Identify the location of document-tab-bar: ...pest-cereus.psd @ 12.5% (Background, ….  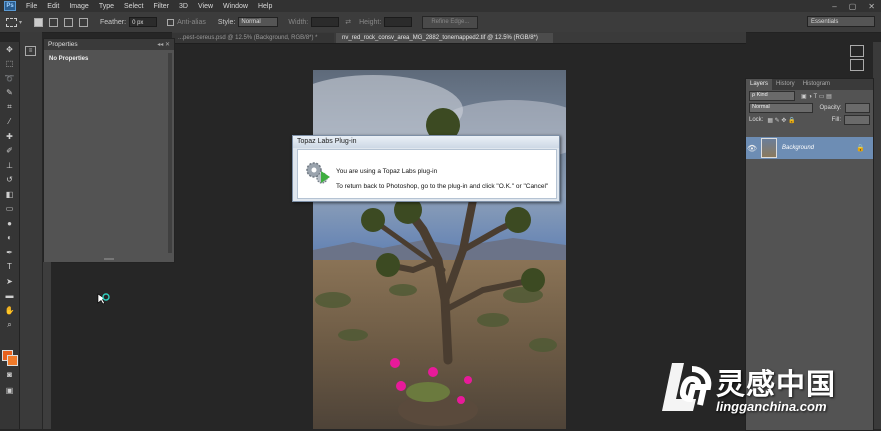
(459, 38).